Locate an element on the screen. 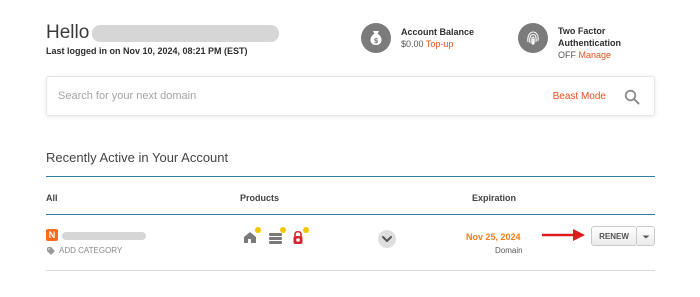  expiration-type: Domain is located at coordinates (509, 250).